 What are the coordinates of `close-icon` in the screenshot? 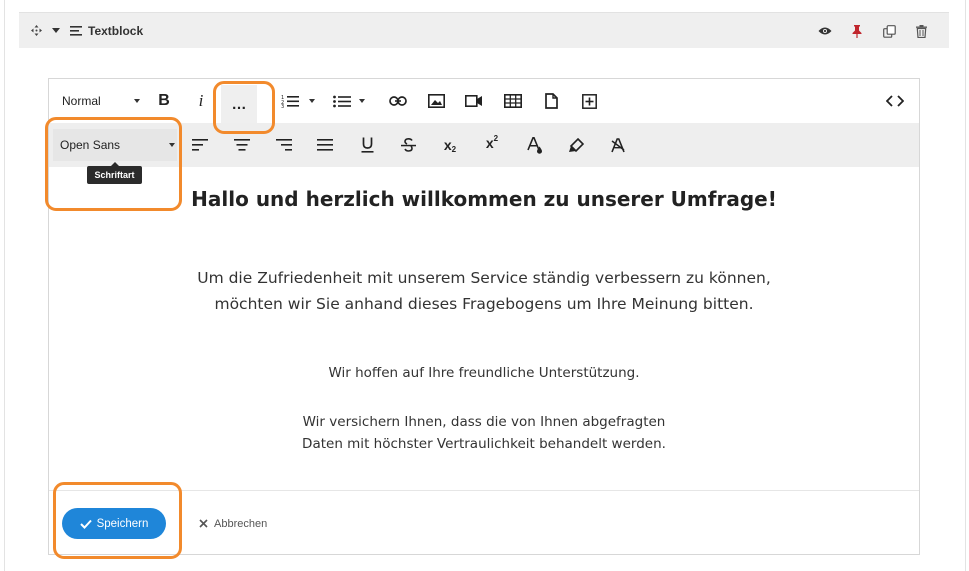 It's located at (203, 523).